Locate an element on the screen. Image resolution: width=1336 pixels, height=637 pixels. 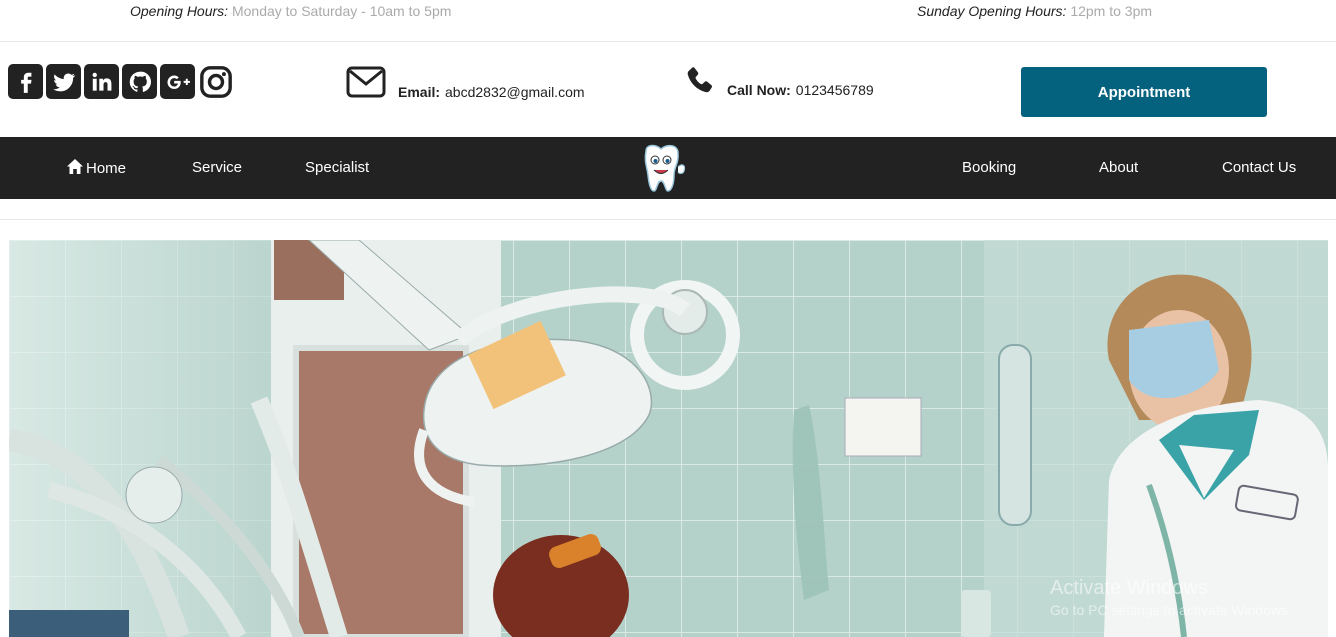
email-value: abcd2832@gmail.com is located at coordinates (515, 92).